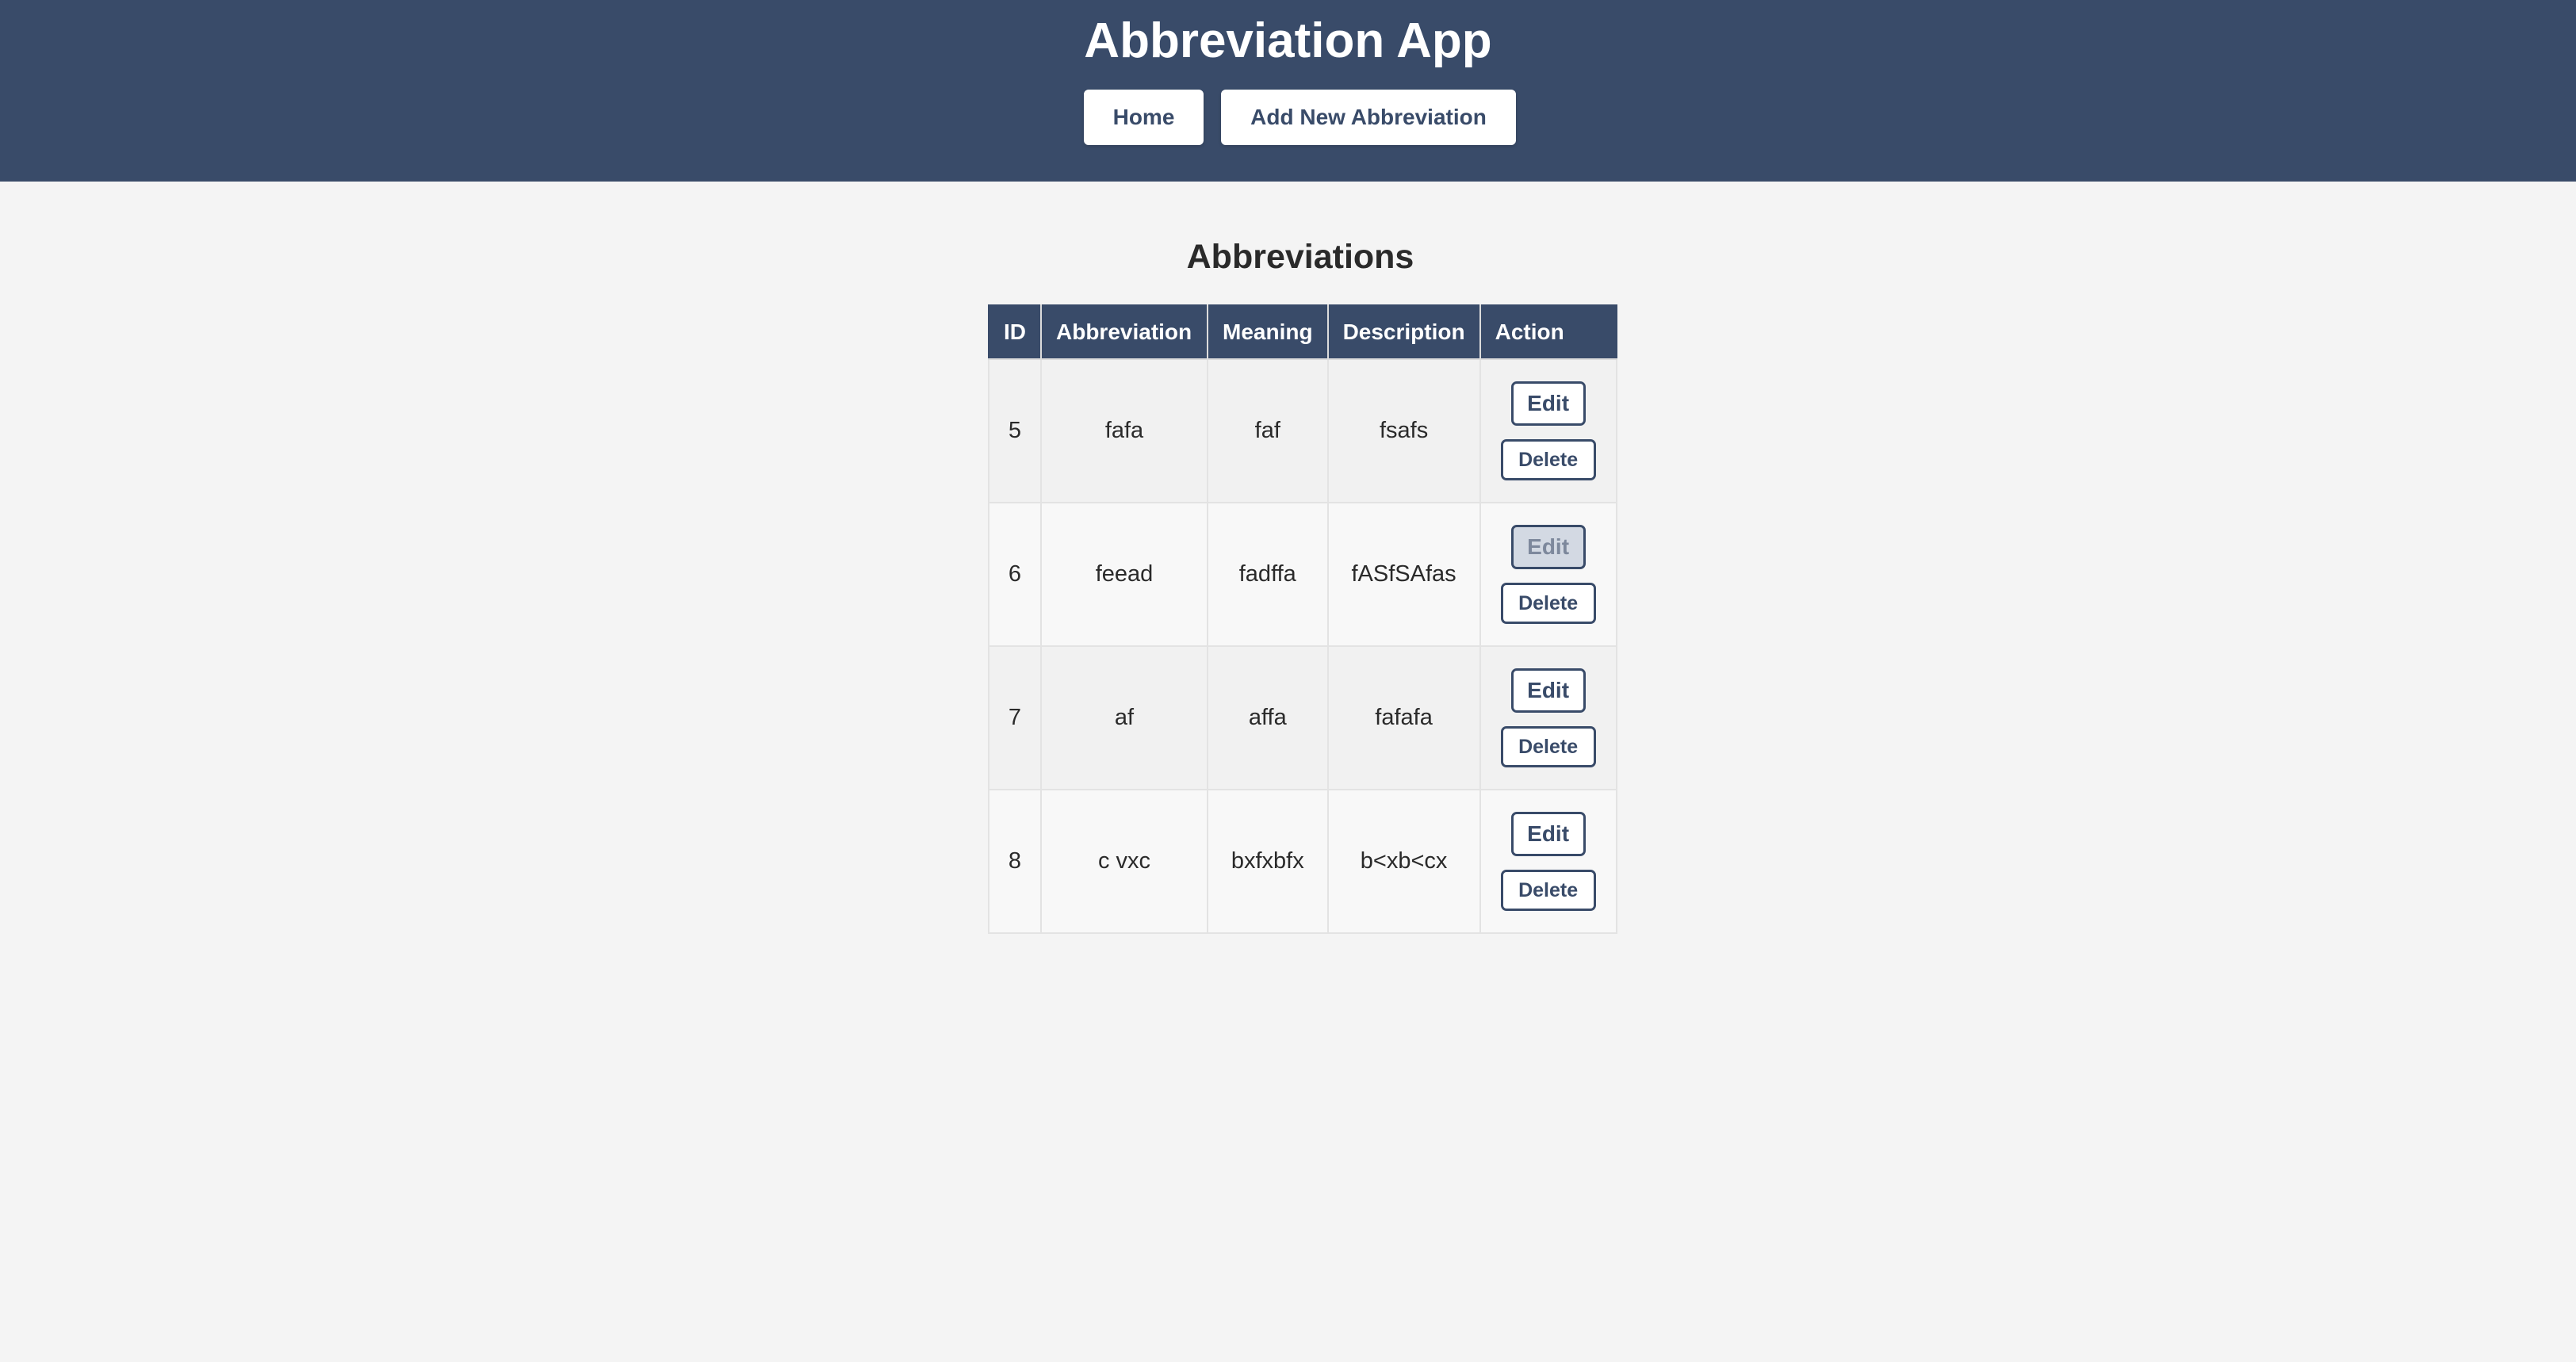 The image size is (2576, 1362). What do you see at coordinates (1403, 332) in the screenshot?
I see `column-header-description: Description` at bounding box center [1403, 332].